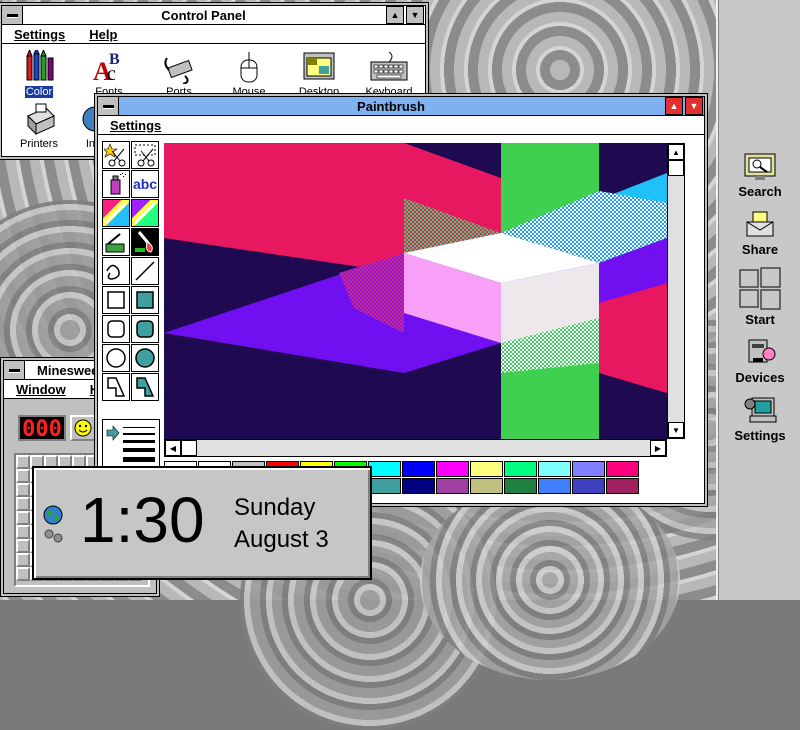  I want to click on charm-settings: Settings, so click(759, 418).